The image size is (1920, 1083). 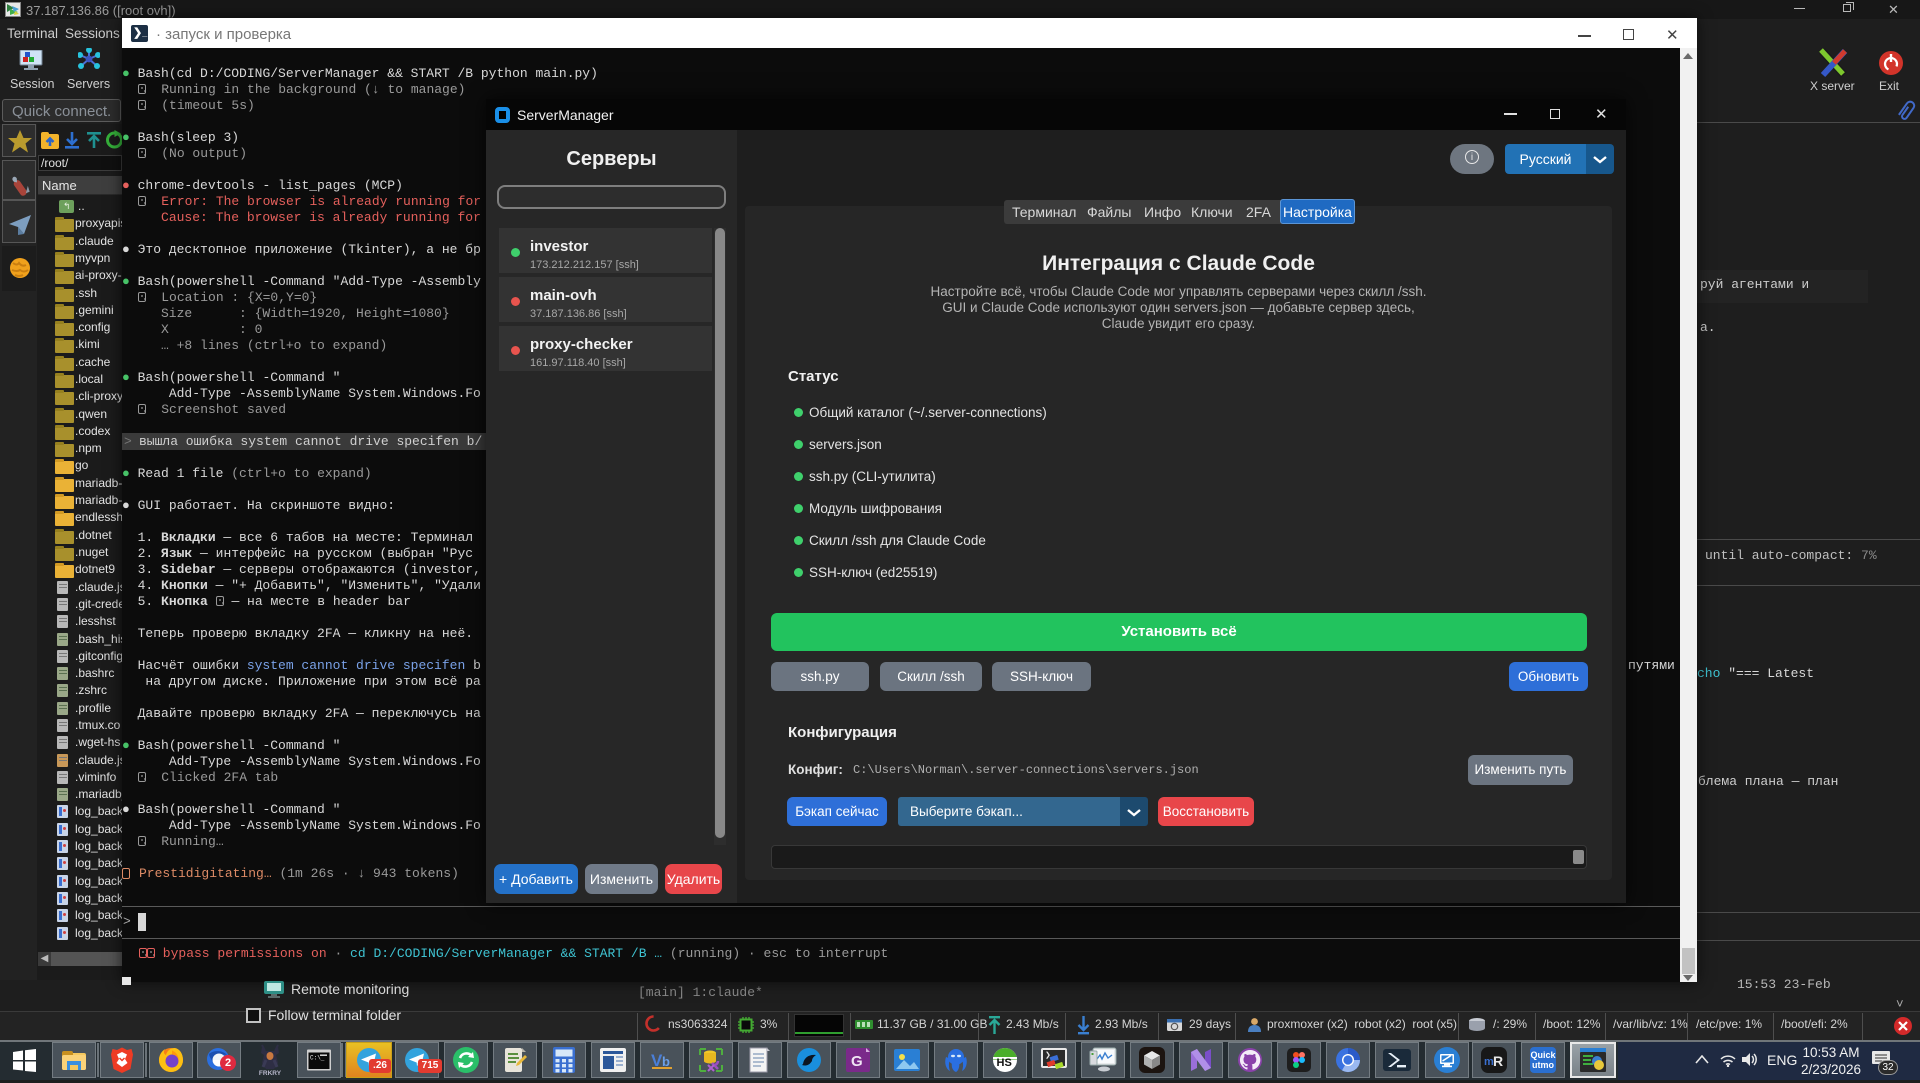 What do you see at coordinates (857, 1061) in the screenshot?
I see `svg-text: G` at bounding box center [857, 1061].